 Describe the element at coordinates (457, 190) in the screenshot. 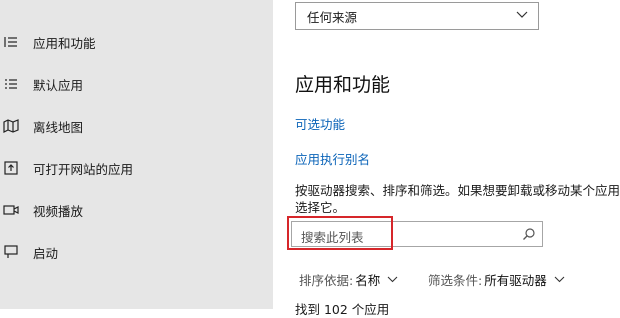

I see `description-line: 按驱动器搜索、排序和筛选。如果想要卸载或移动某个应用，` at that location.